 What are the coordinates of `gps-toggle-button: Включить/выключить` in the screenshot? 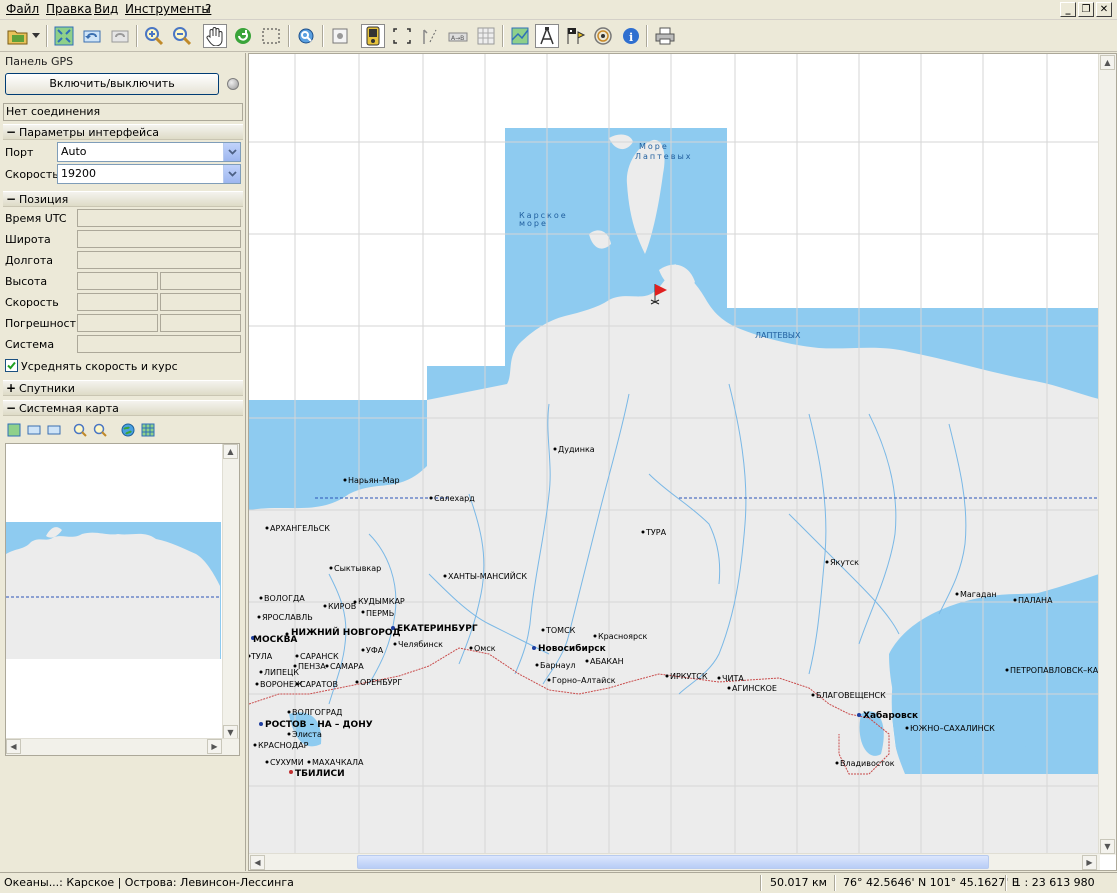 It's located at (112, 84).